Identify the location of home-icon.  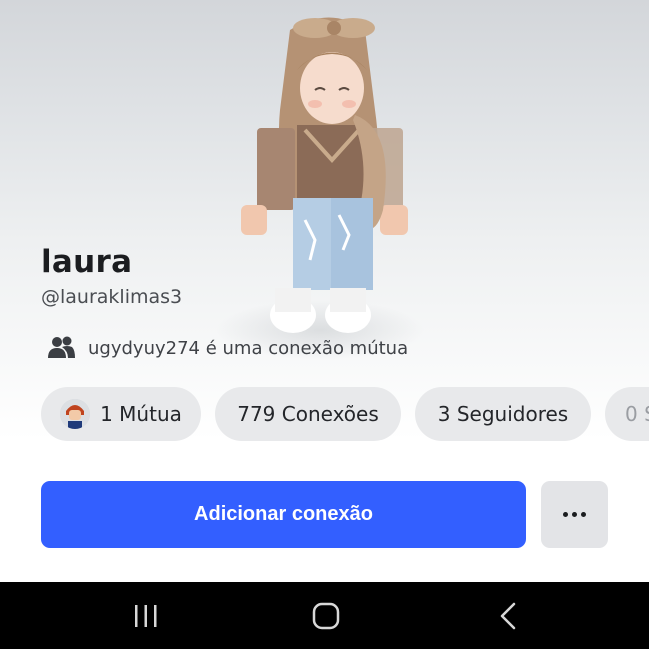
(326, 616).